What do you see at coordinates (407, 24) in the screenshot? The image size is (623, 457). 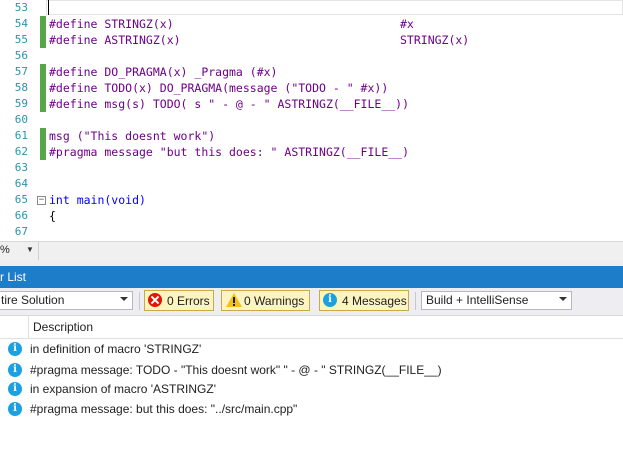 I see `code-line-continuation: #x` at bounding box center [407, 24].